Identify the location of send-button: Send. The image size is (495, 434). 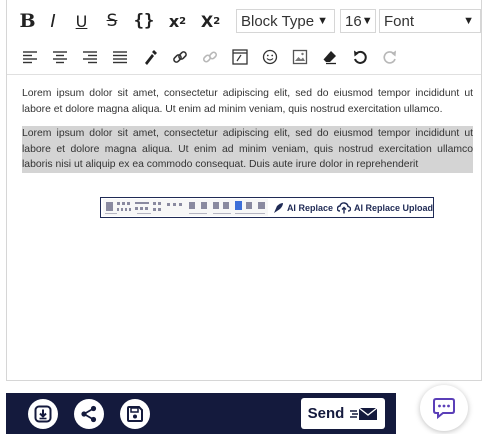
(343, 413).